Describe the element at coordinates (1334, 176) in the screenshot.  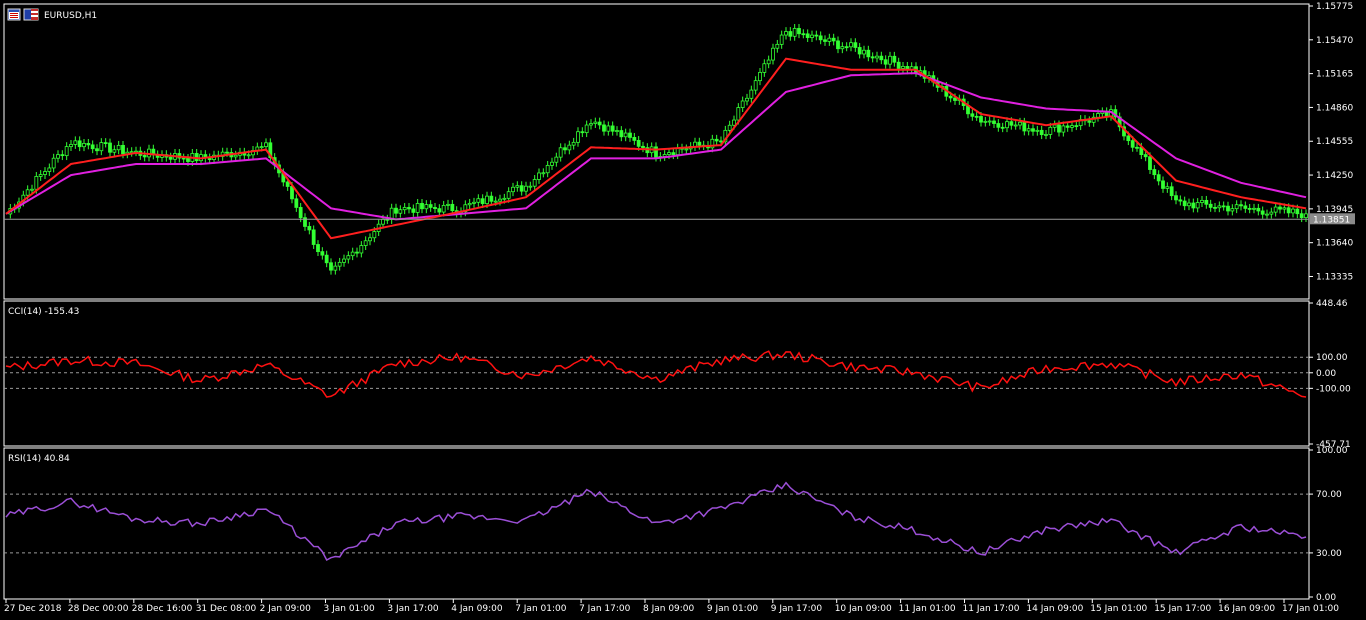
I see `y-tick-label: 1.14250` at that location.